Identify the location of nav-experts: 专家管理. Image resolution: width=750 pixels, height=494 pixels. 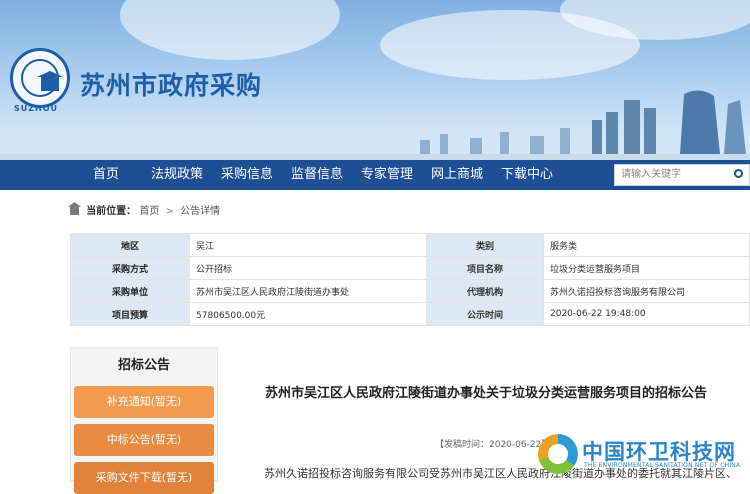
(387, 175).